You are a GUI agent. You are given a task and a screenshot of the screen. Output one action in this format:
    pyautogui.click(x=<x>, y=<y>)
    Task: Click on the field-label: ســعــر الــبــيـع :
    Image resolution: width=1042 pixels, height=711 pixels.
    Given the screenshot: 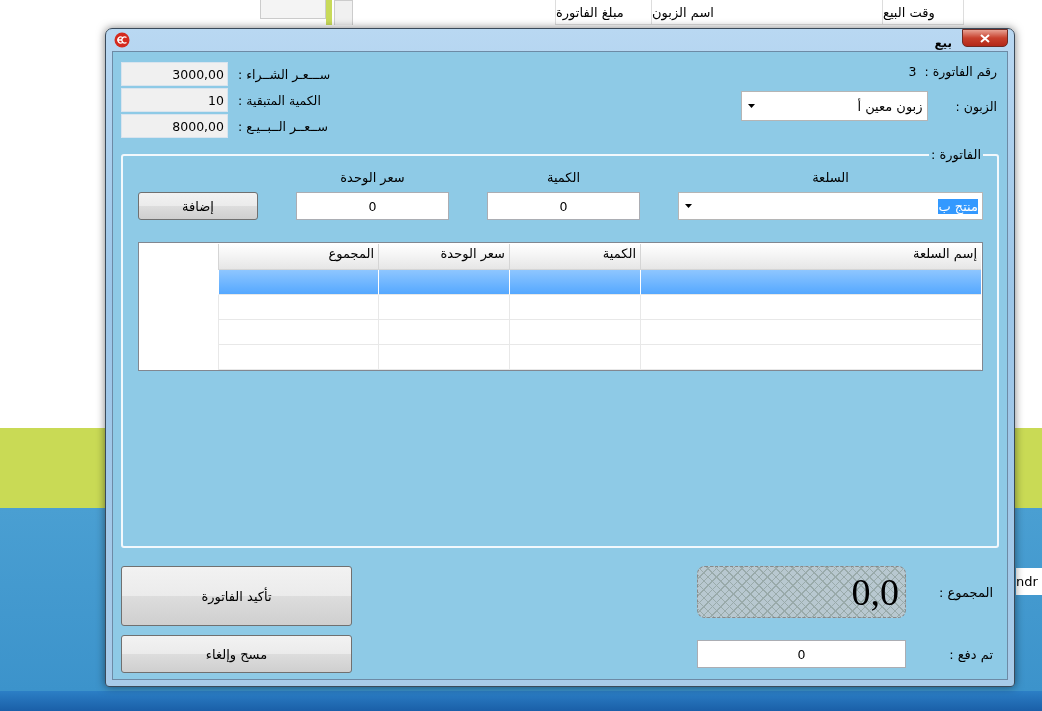 What is the action you would take?
    pyautogui.click(x=283, y=126)
    